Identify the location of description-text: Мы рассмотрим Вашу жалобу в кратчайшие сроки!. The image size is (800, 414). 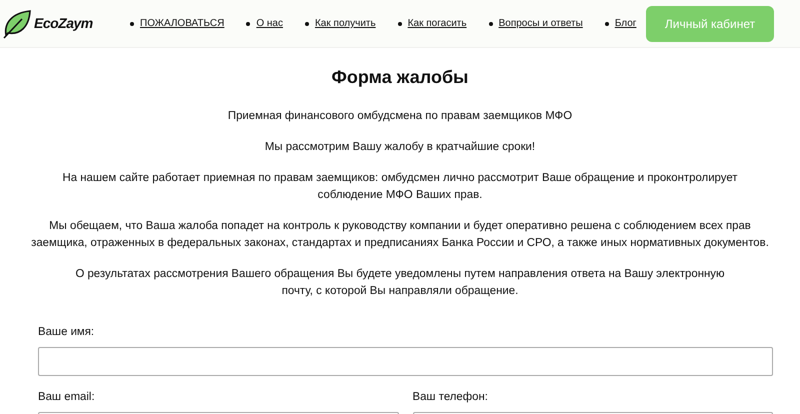
(400, 147).